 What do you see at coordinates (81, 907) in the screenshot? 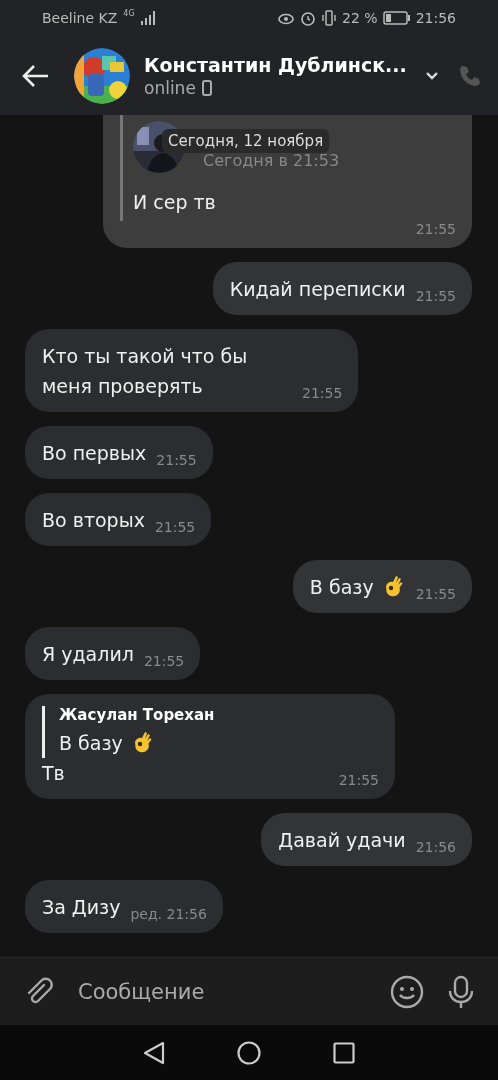
I see `message-text: За Дизу` at bounding box center [81, 907].